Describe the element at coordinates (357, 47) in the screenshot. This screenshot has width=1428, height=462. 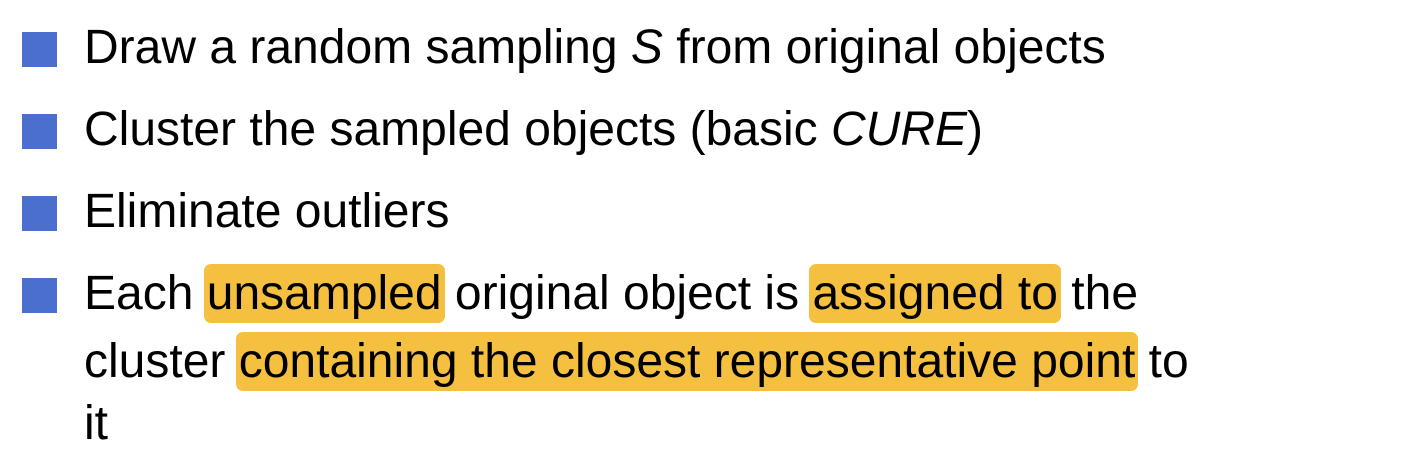
I see `bullet-text-part: Draw a random sampling` at that location.